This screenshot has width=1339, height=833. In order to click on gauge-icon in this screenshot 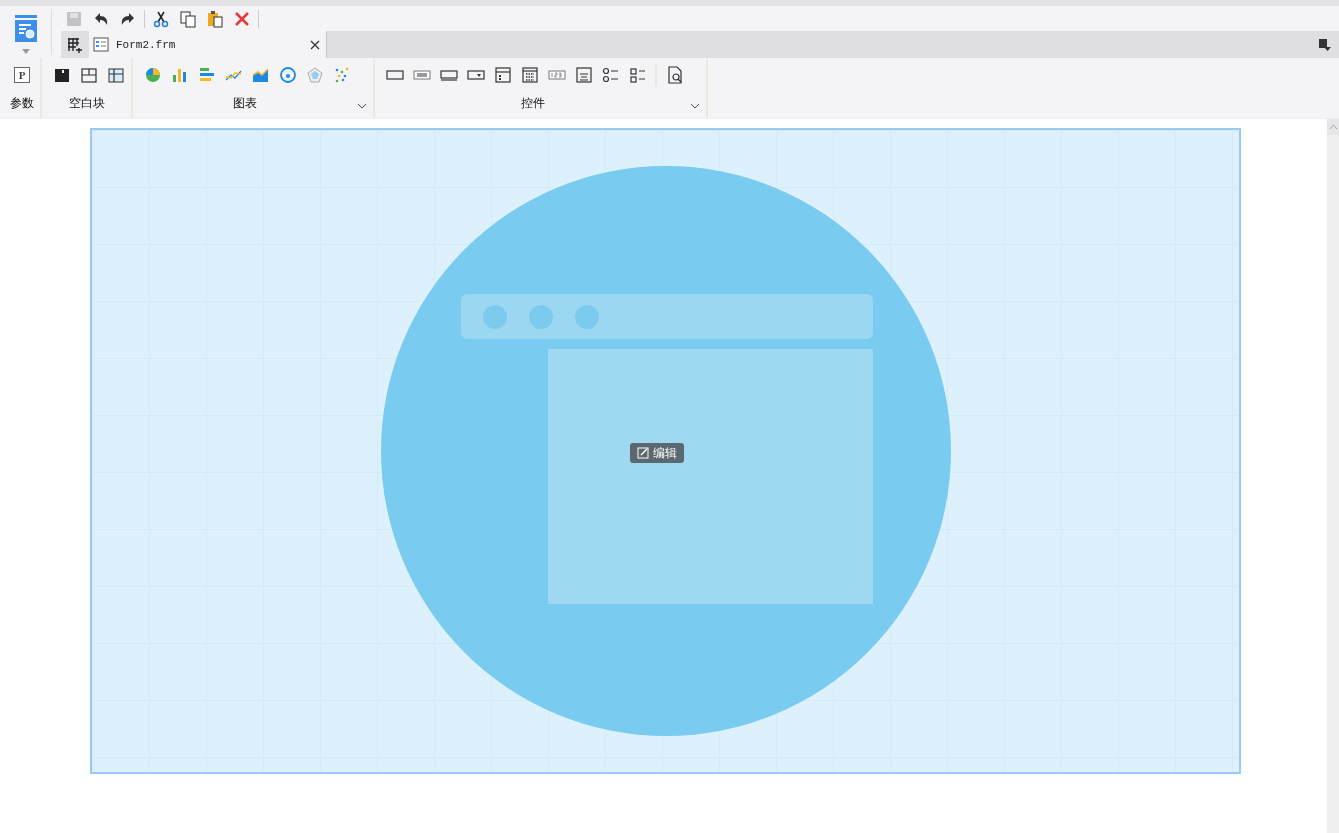, I will do `click(287, 75)`.